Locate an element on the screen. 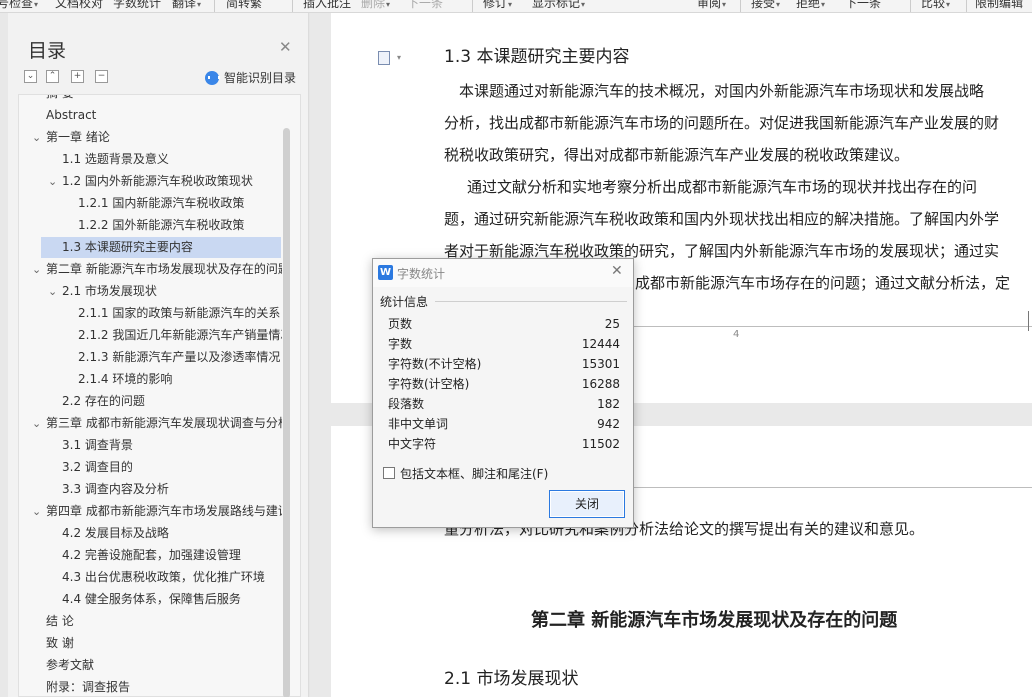 The height and width of the screenshot is (697, 1032). ribbon-item-show-markup: 显示标记▾ is located at coordinates (558, 6).